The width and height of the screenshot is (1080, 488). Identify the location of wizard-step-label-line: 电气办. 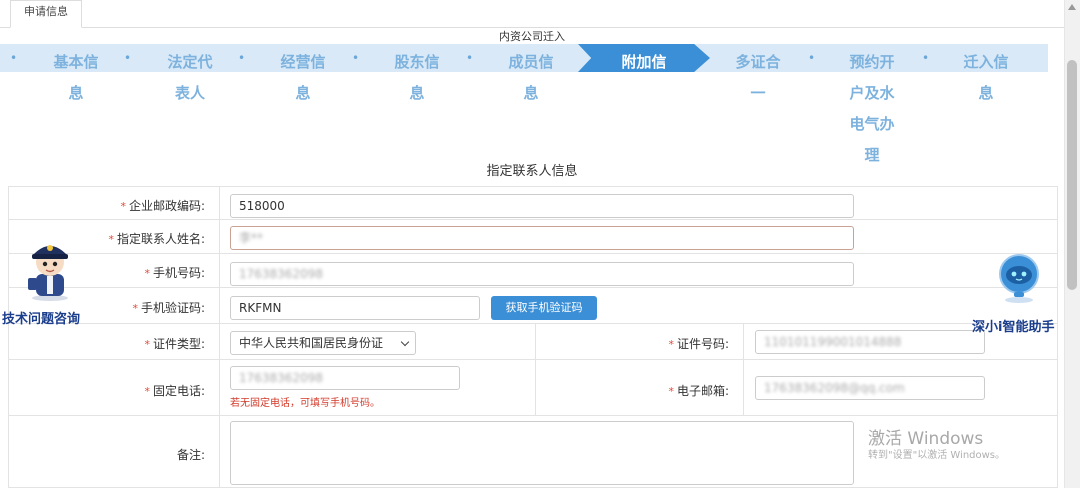
(872, 124).